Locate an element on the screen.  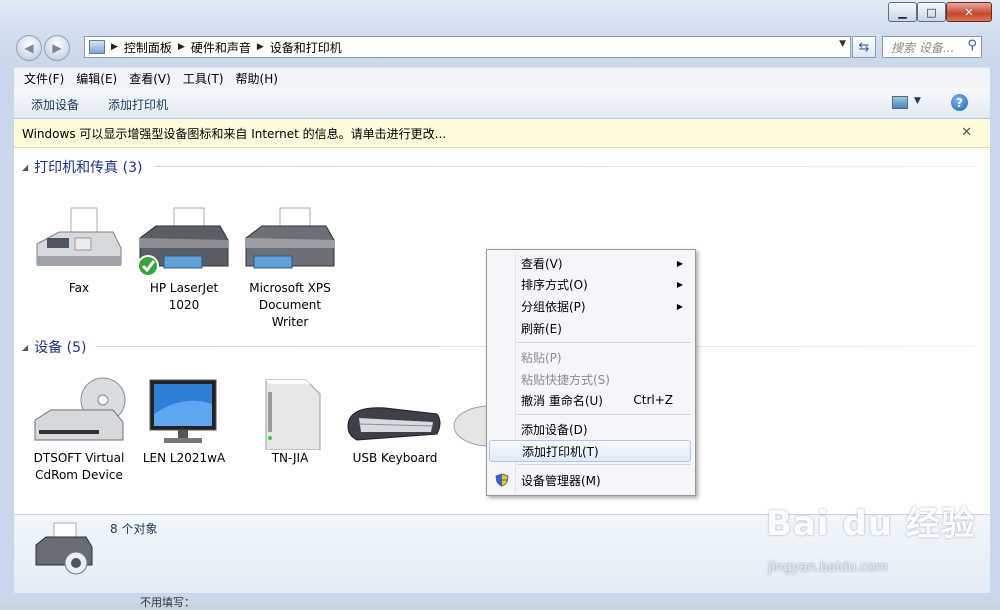
menu-item-label: 撤消 重命名(U) is located at coordinates (562, 400).